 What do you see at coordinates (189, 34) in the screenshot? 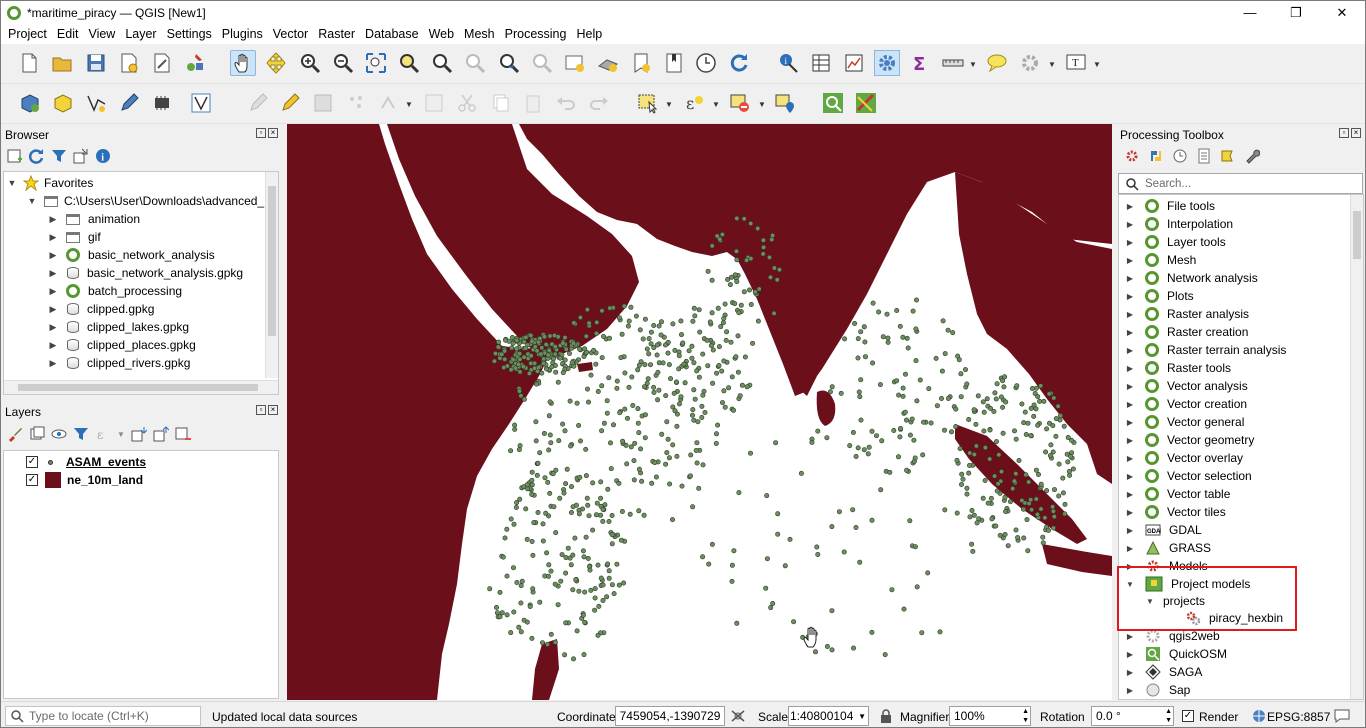
I see `menu-settings: Settings` at bounding box center [189, 34].